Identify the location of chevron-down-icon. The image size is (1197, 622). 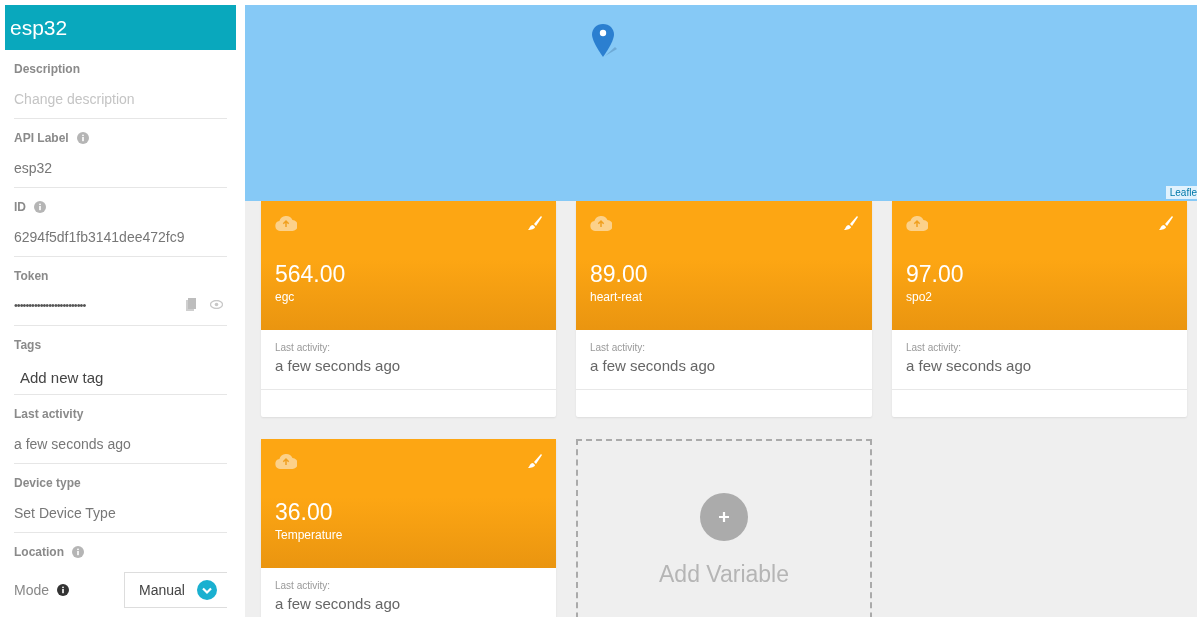
(206, 590).